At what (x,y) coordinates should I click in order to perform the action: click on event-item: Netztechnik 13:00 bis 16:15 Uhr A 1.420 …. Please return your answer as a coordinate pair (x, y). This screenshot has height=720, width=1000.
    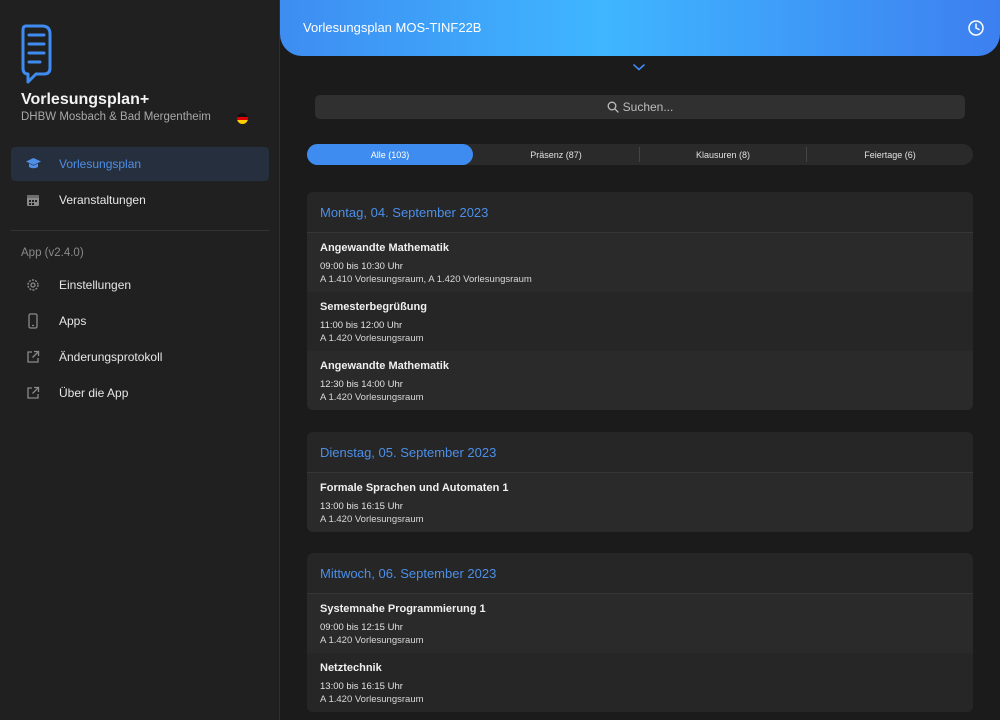
    Looking at the image, I should click on (640, 682).